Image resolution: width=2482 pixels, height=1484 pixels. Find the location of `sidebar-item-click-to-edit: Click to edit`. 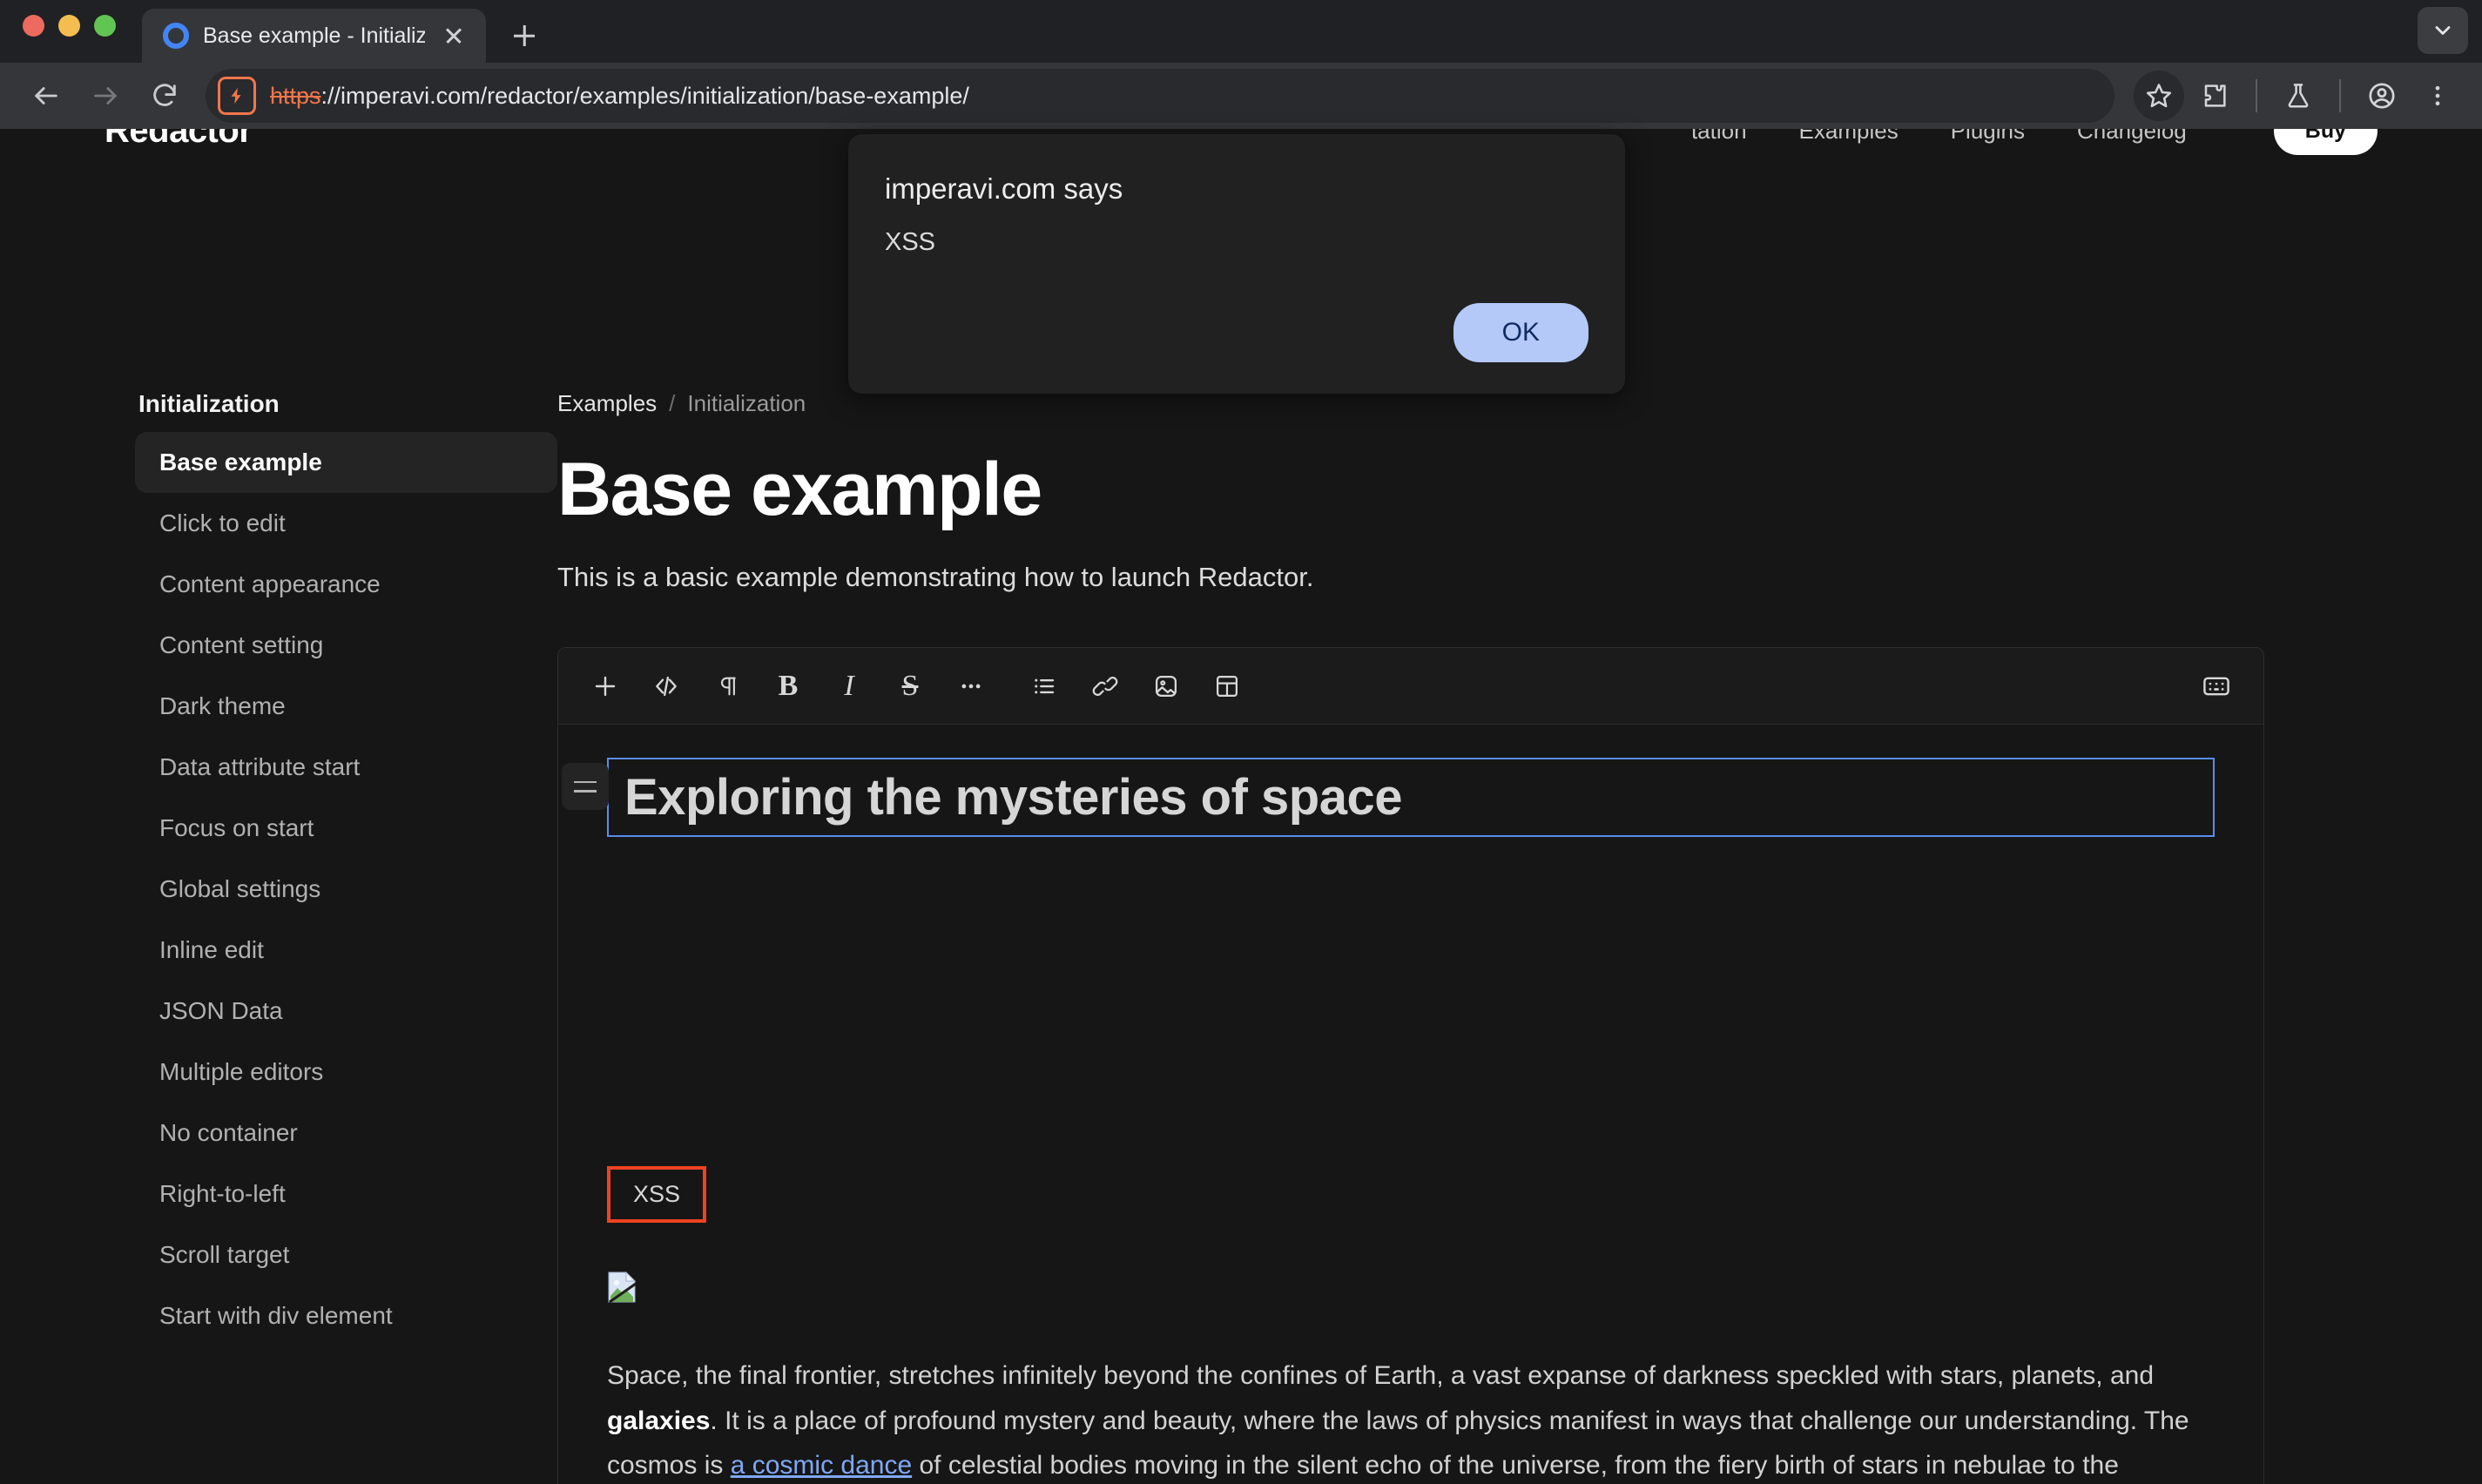

sidebar-item-click-to-edit: Click to edit is located at coordinates (346, 523).